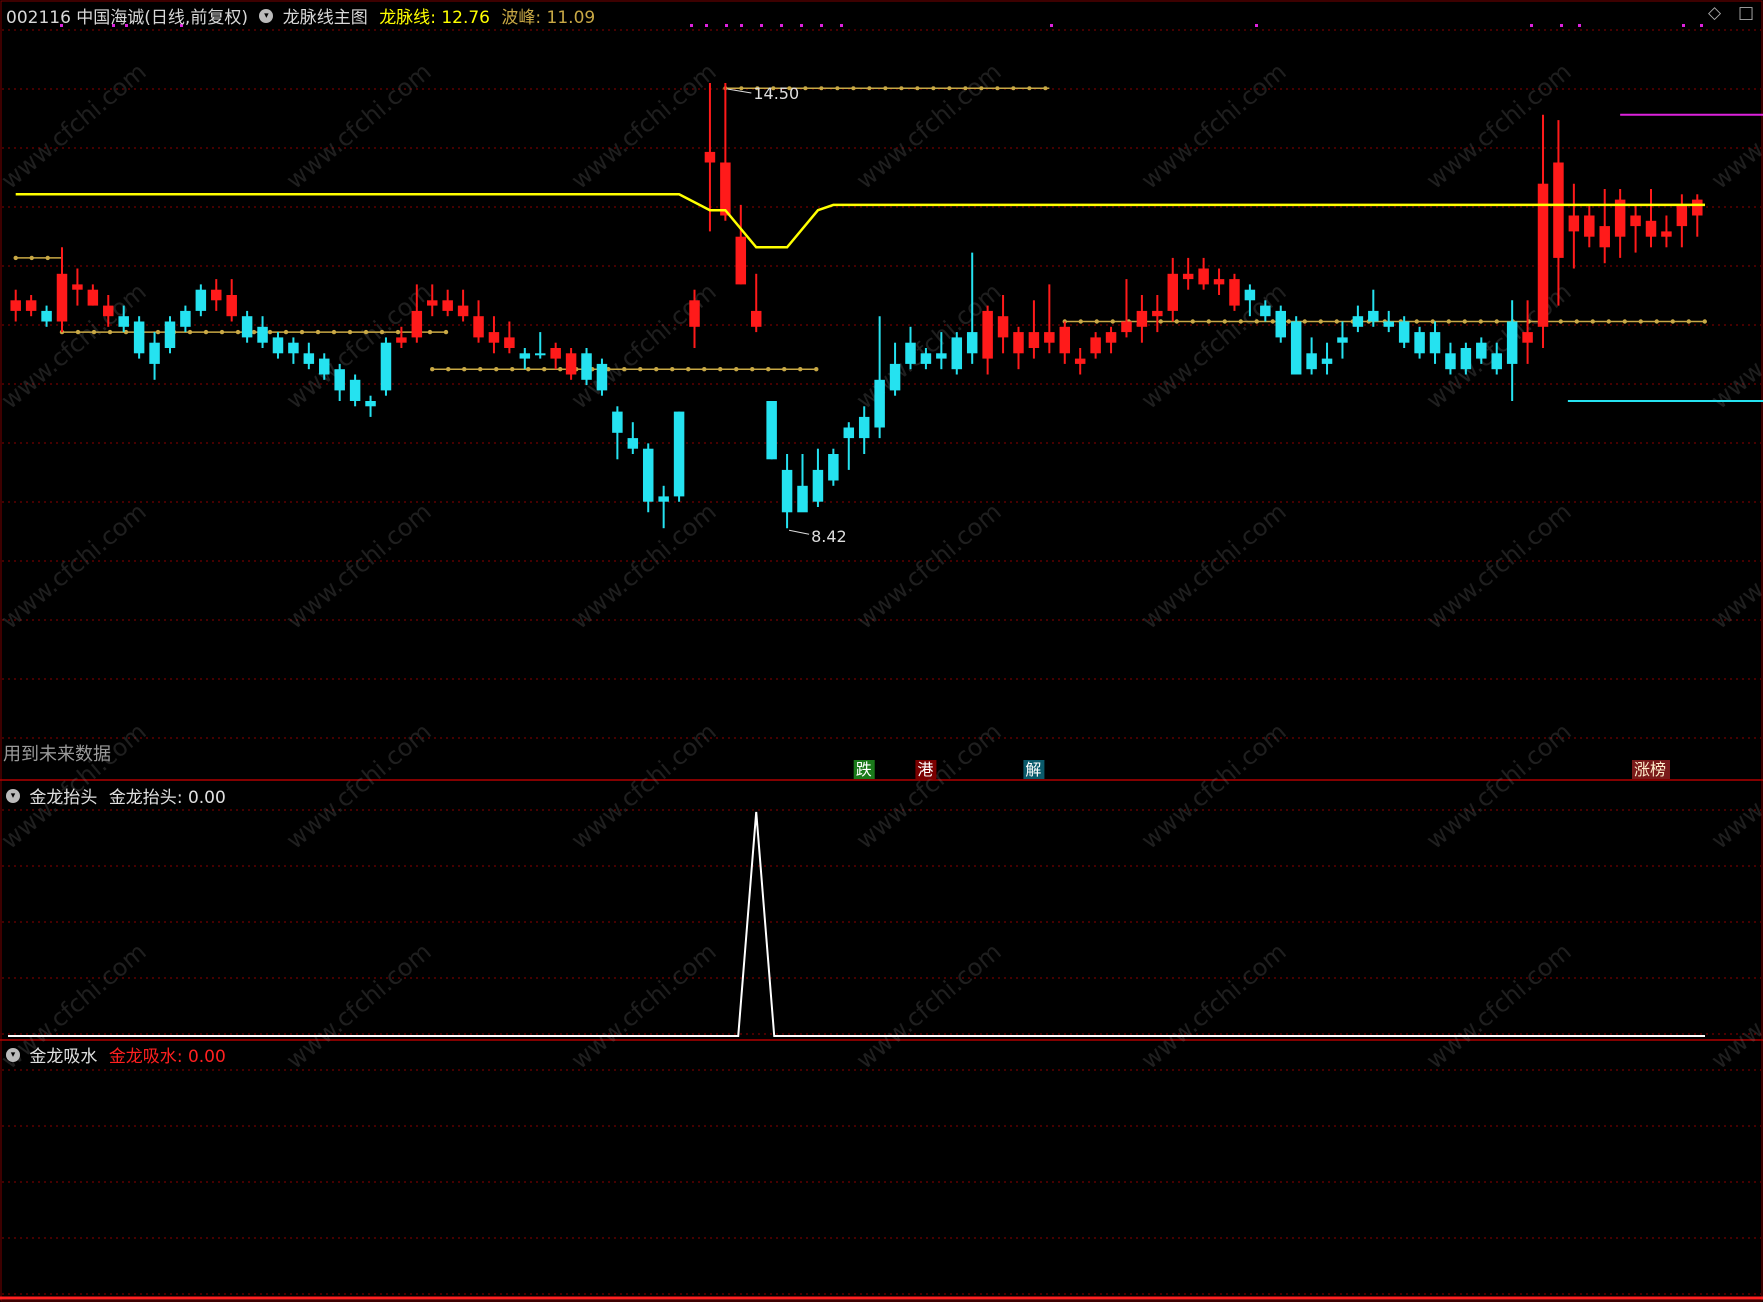 The width and height of the screenshot is (1763, 1302). What do you see at coordinates (829, 536) in the screenshot?
I see `low-label: 8.42` at bounding box center [829, 536].